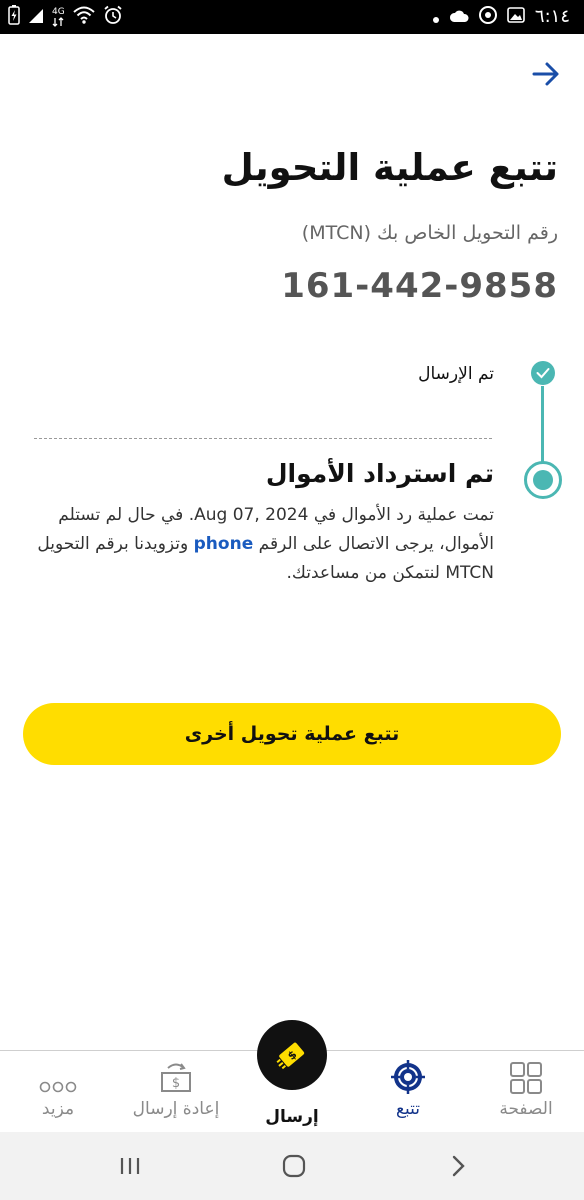 Image resolution: width=584 pixels, height=1200 pixels. I want to click on grid-icon, so click(526, 1075).